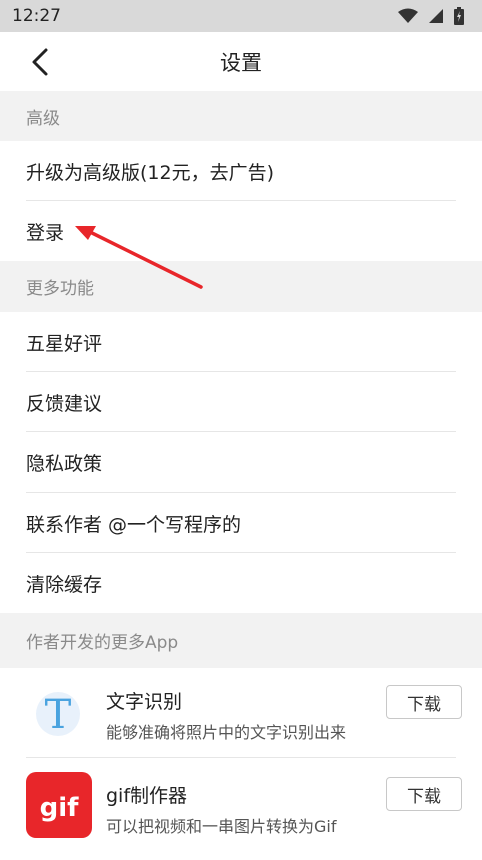  Describe the element at coordinates (241, 342) in the screenshot. I see `rate-five-star-item: 五星好评` at that location.